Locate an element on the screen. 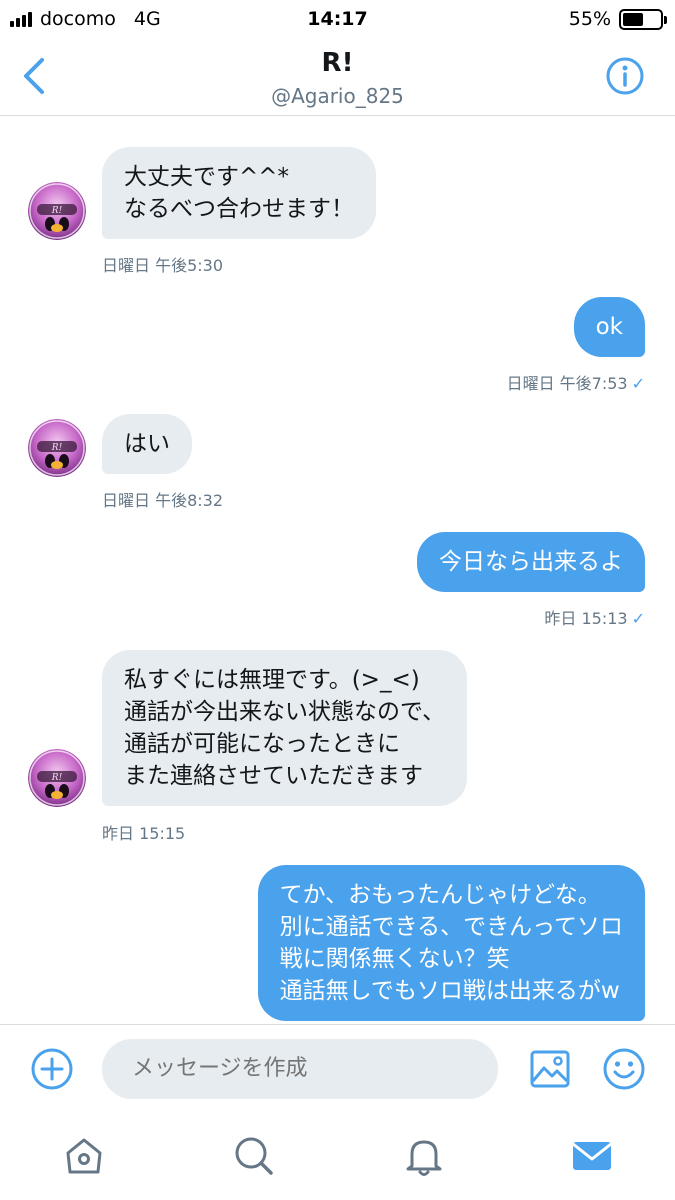  message-text-line: 通話が今出来ない状態なので、 is located at coordinates (285, 712).